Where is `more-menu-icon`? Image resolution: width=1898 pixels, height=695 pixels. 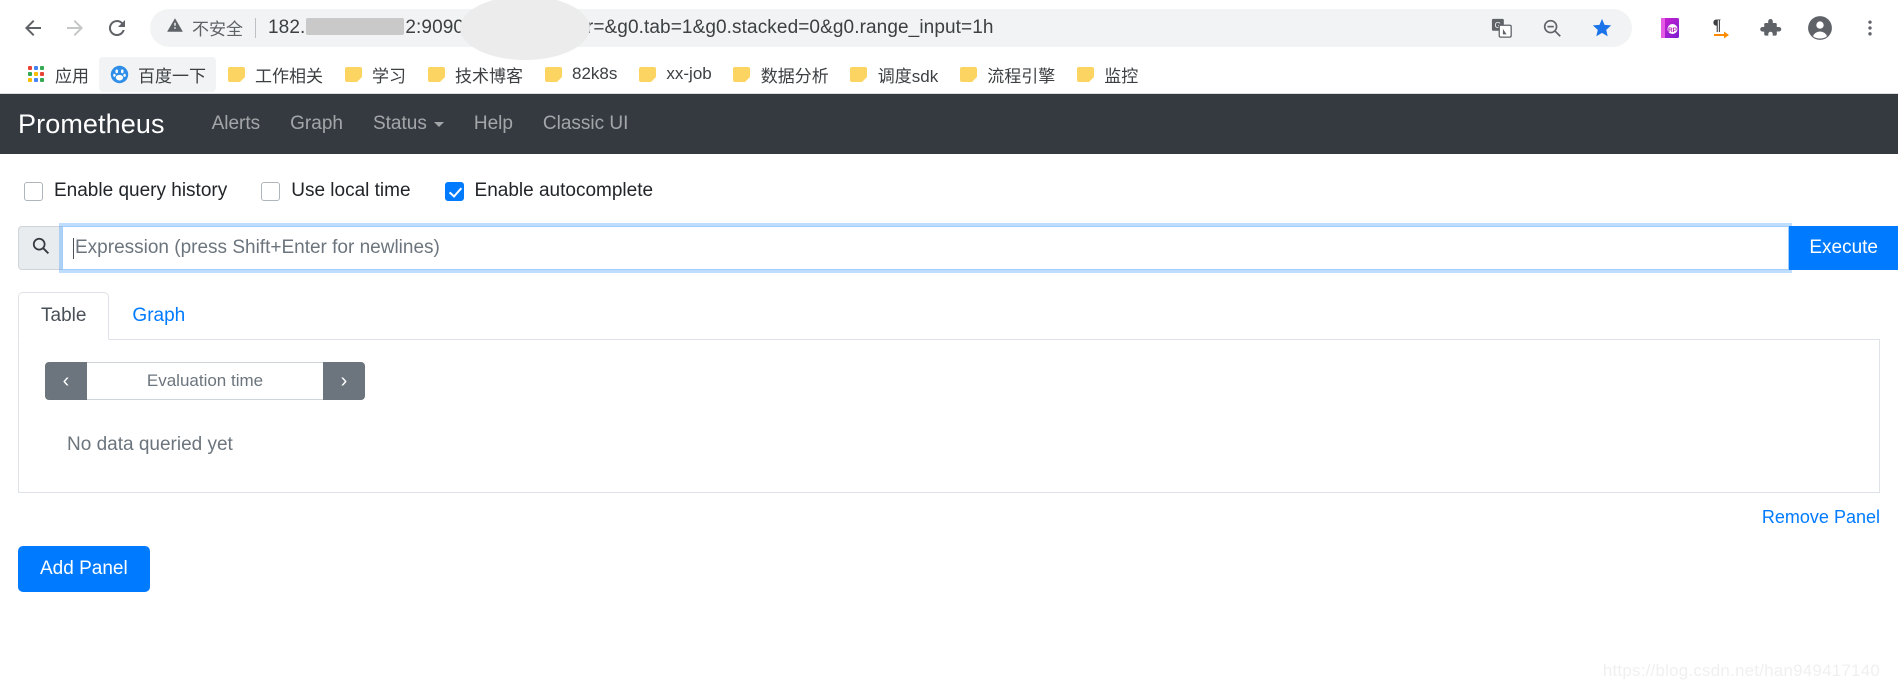
more-menu-icon is located at coordinates (1870, 28).